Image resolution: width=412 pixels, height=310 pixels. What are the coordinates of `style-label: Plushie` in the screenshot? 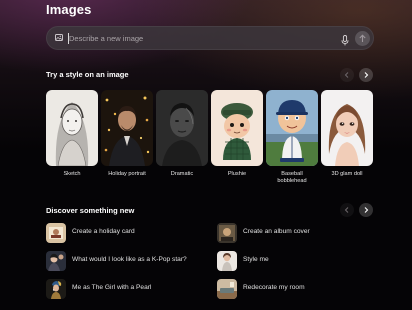 It's located at (237, 174).